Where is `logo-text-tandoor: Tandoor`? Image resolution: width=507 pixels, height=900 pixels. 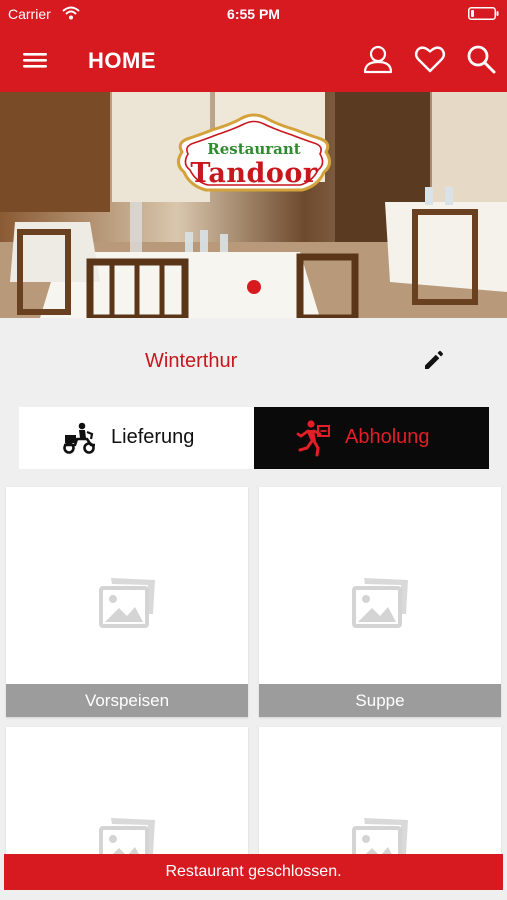
logo-text-tandoor: Tandoor is located at coordinates (254, 173).